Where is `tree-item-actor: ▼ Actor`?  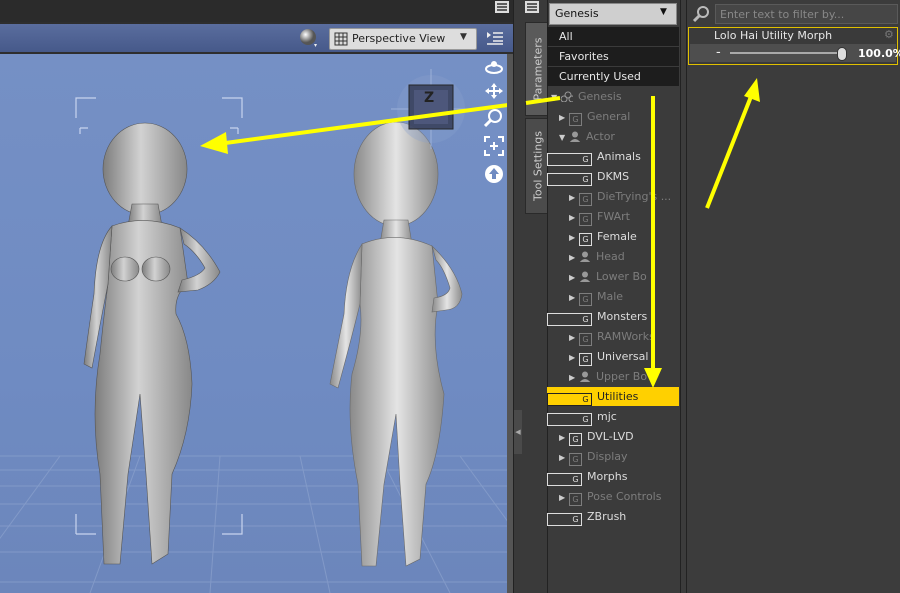
tree-item-actor: ▼ Actor is located at coordinates (613, 136).